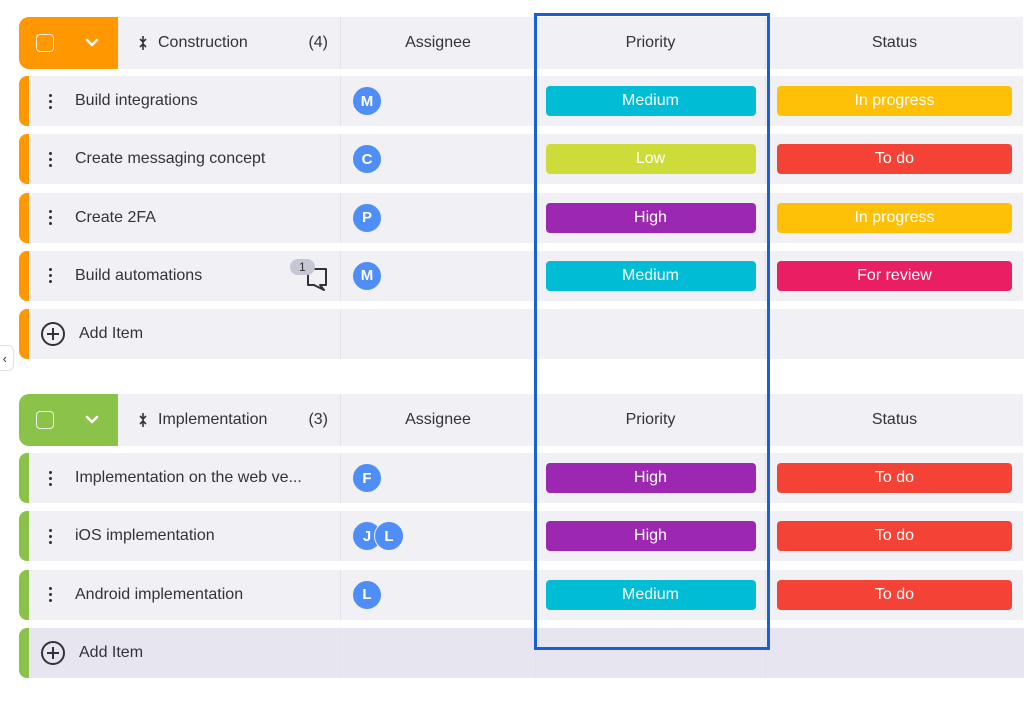  What do you see at coordinates (437, 478) in the screenshot?
I see `assignee-cell: F` at bounding box center [437, 478].